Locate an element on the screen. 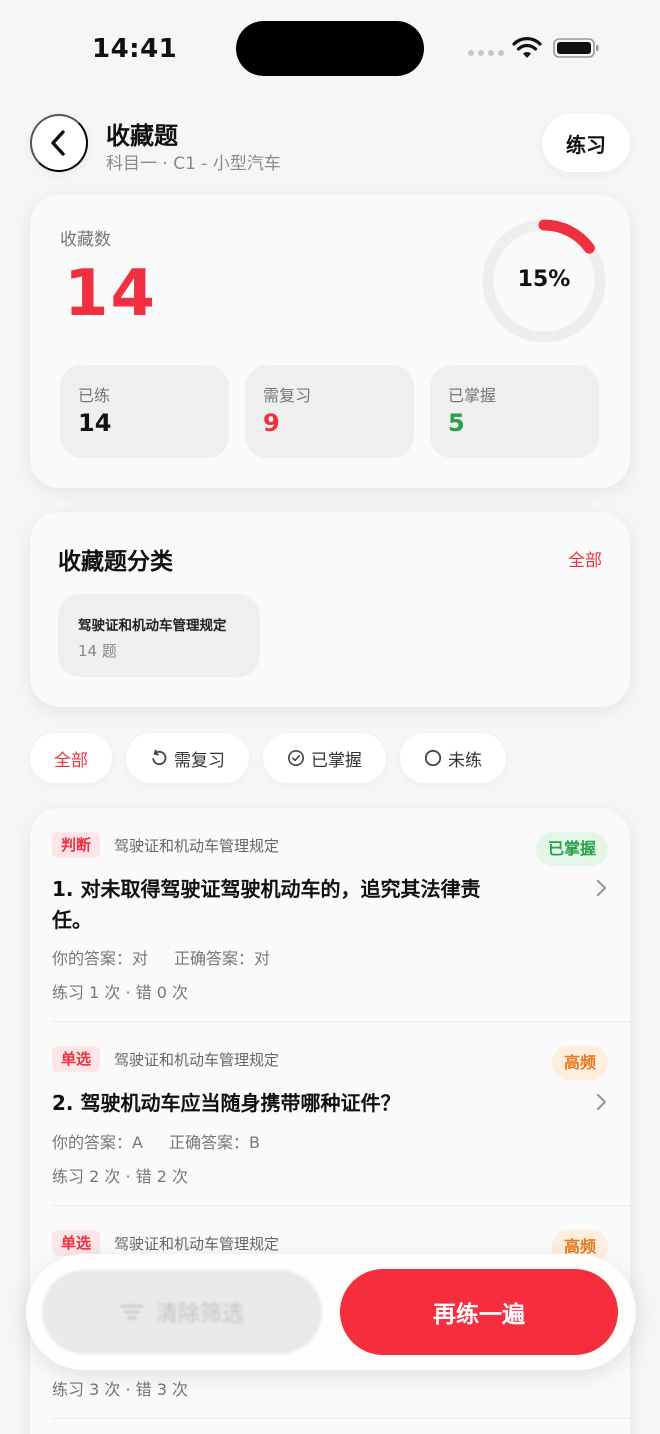  cellular-signal-icon is located at coordinates (486, 53).